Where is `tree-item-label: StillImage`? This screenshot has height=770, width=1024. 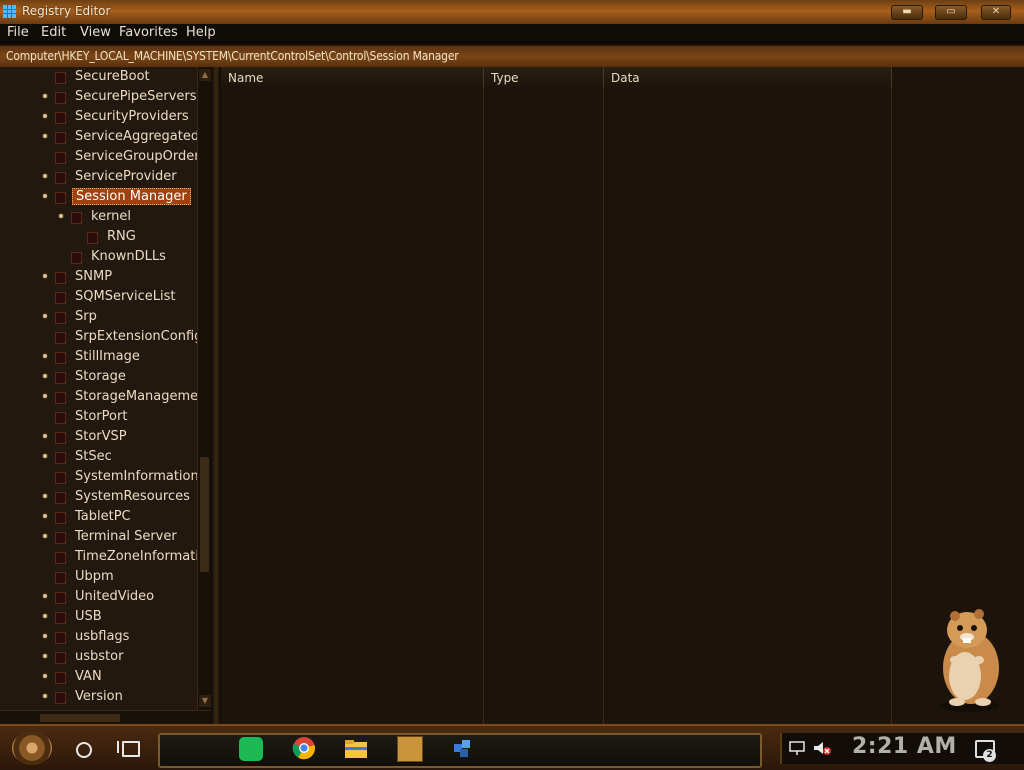
tree-item-label: StillImage is located at coordinates (107, 356).